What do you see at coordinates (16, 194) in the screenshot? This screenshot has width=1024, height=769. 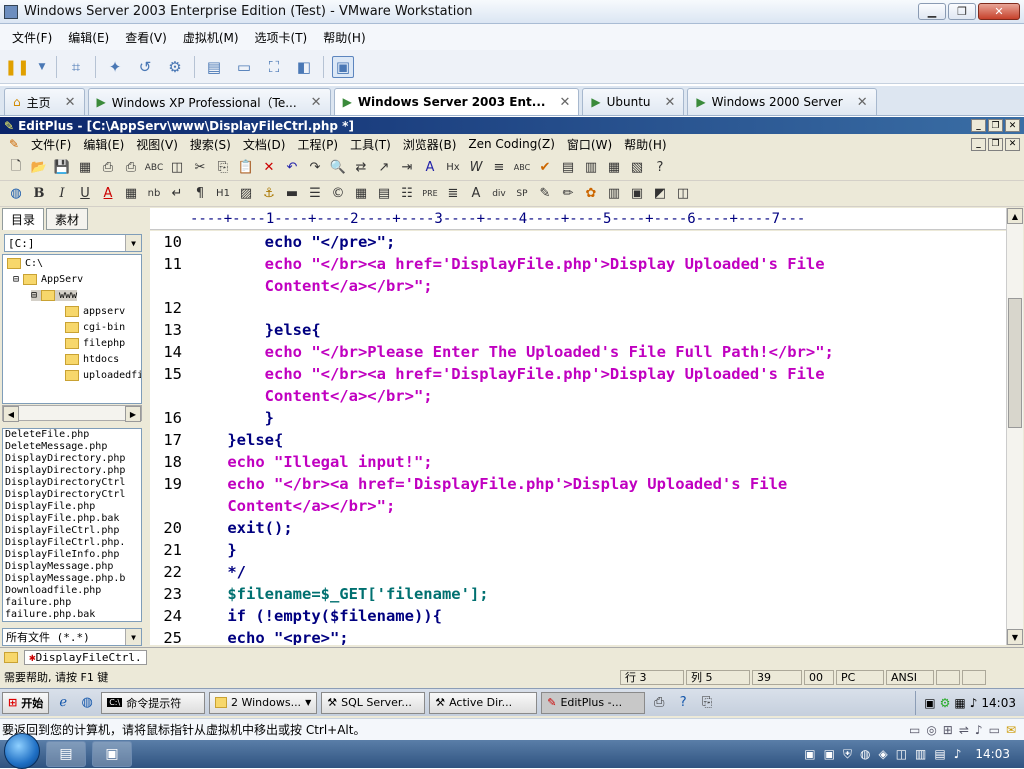 I see `globe-icon: ◍` at bounding box center [16, 194].